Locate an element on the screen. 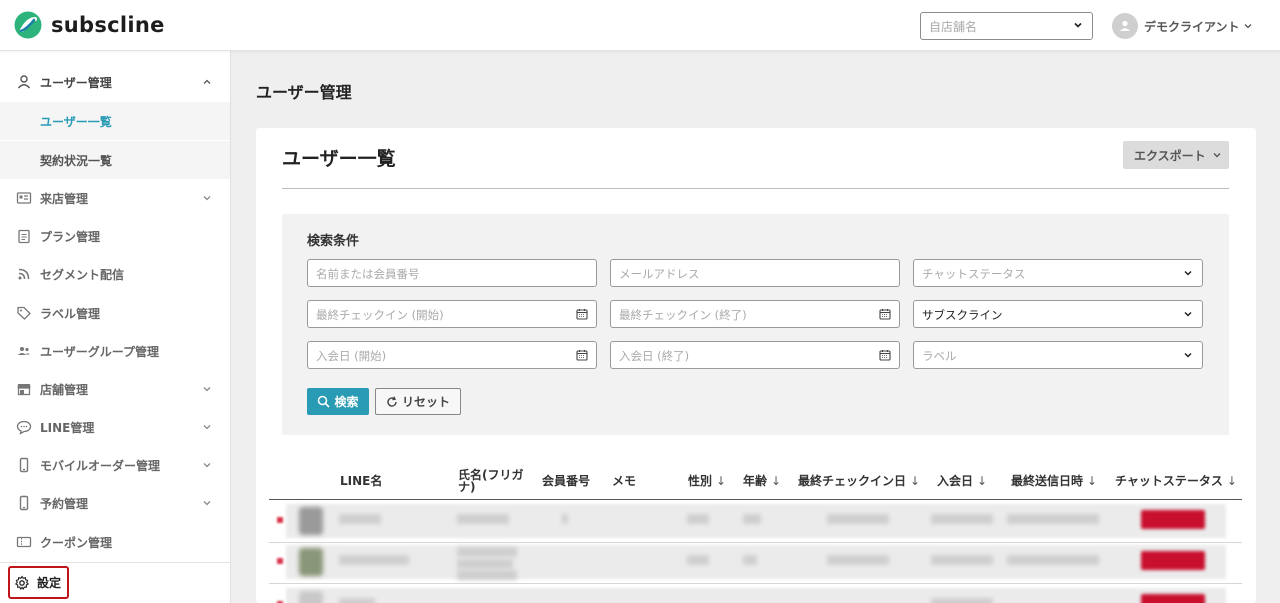  sidebar-item-segment-delivery: セグメント配信 is located at coordinates (115, 274).